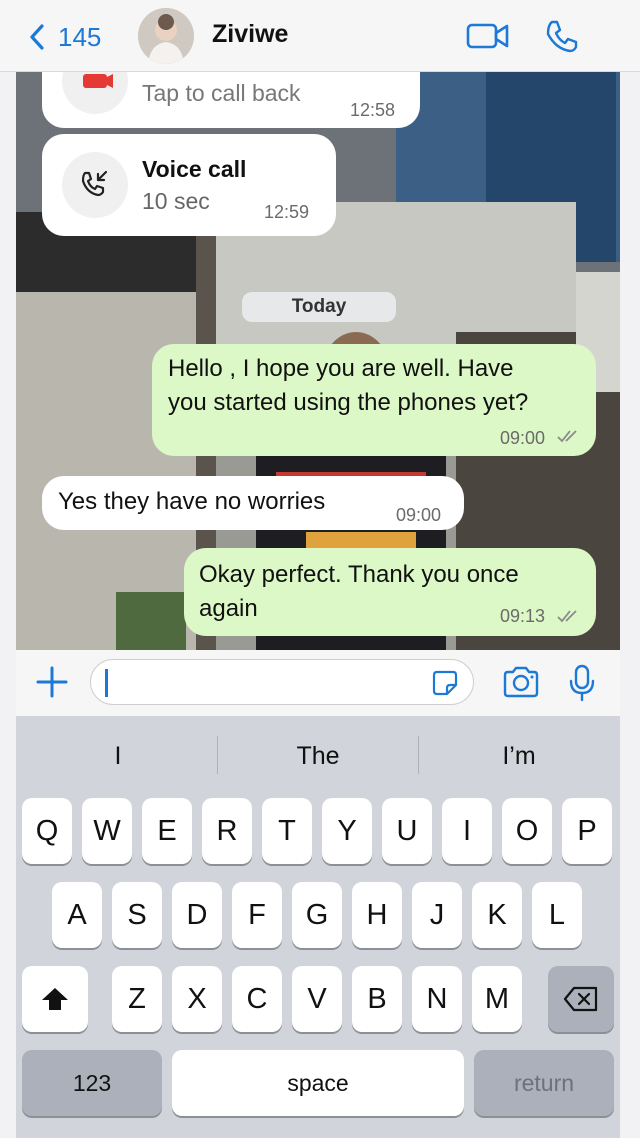  I want to click on backspace-icon, so click(580, 999).